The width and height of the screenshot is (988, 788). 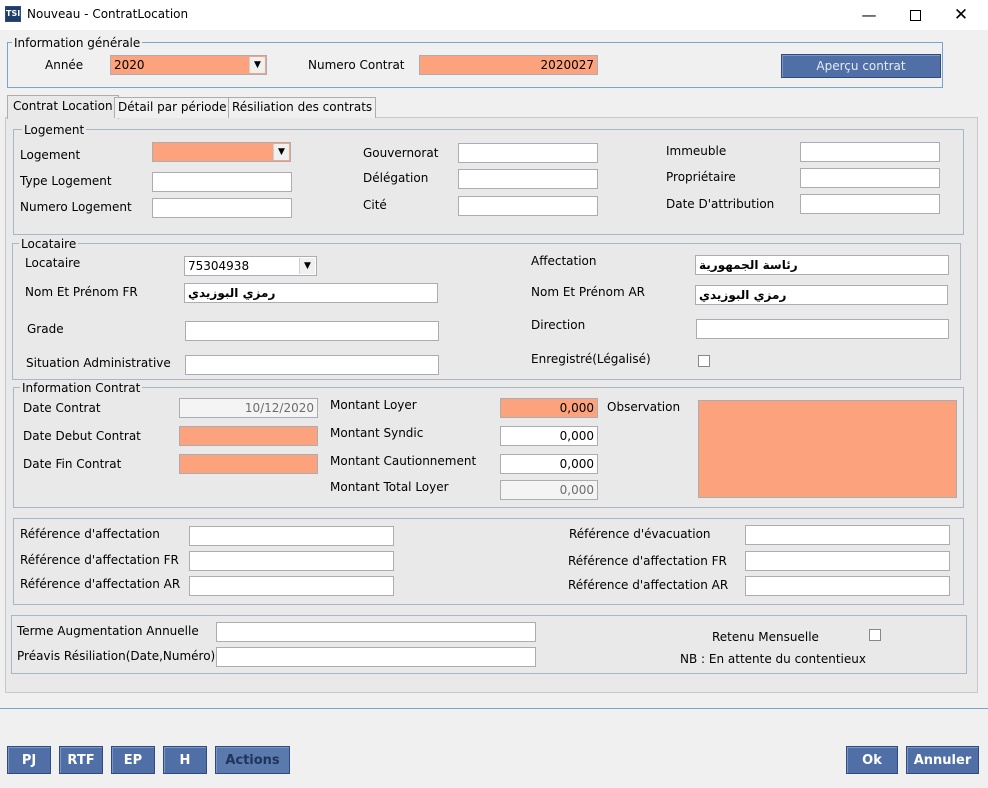 I want to click on immeuble-field, so click(x=870, y=152).